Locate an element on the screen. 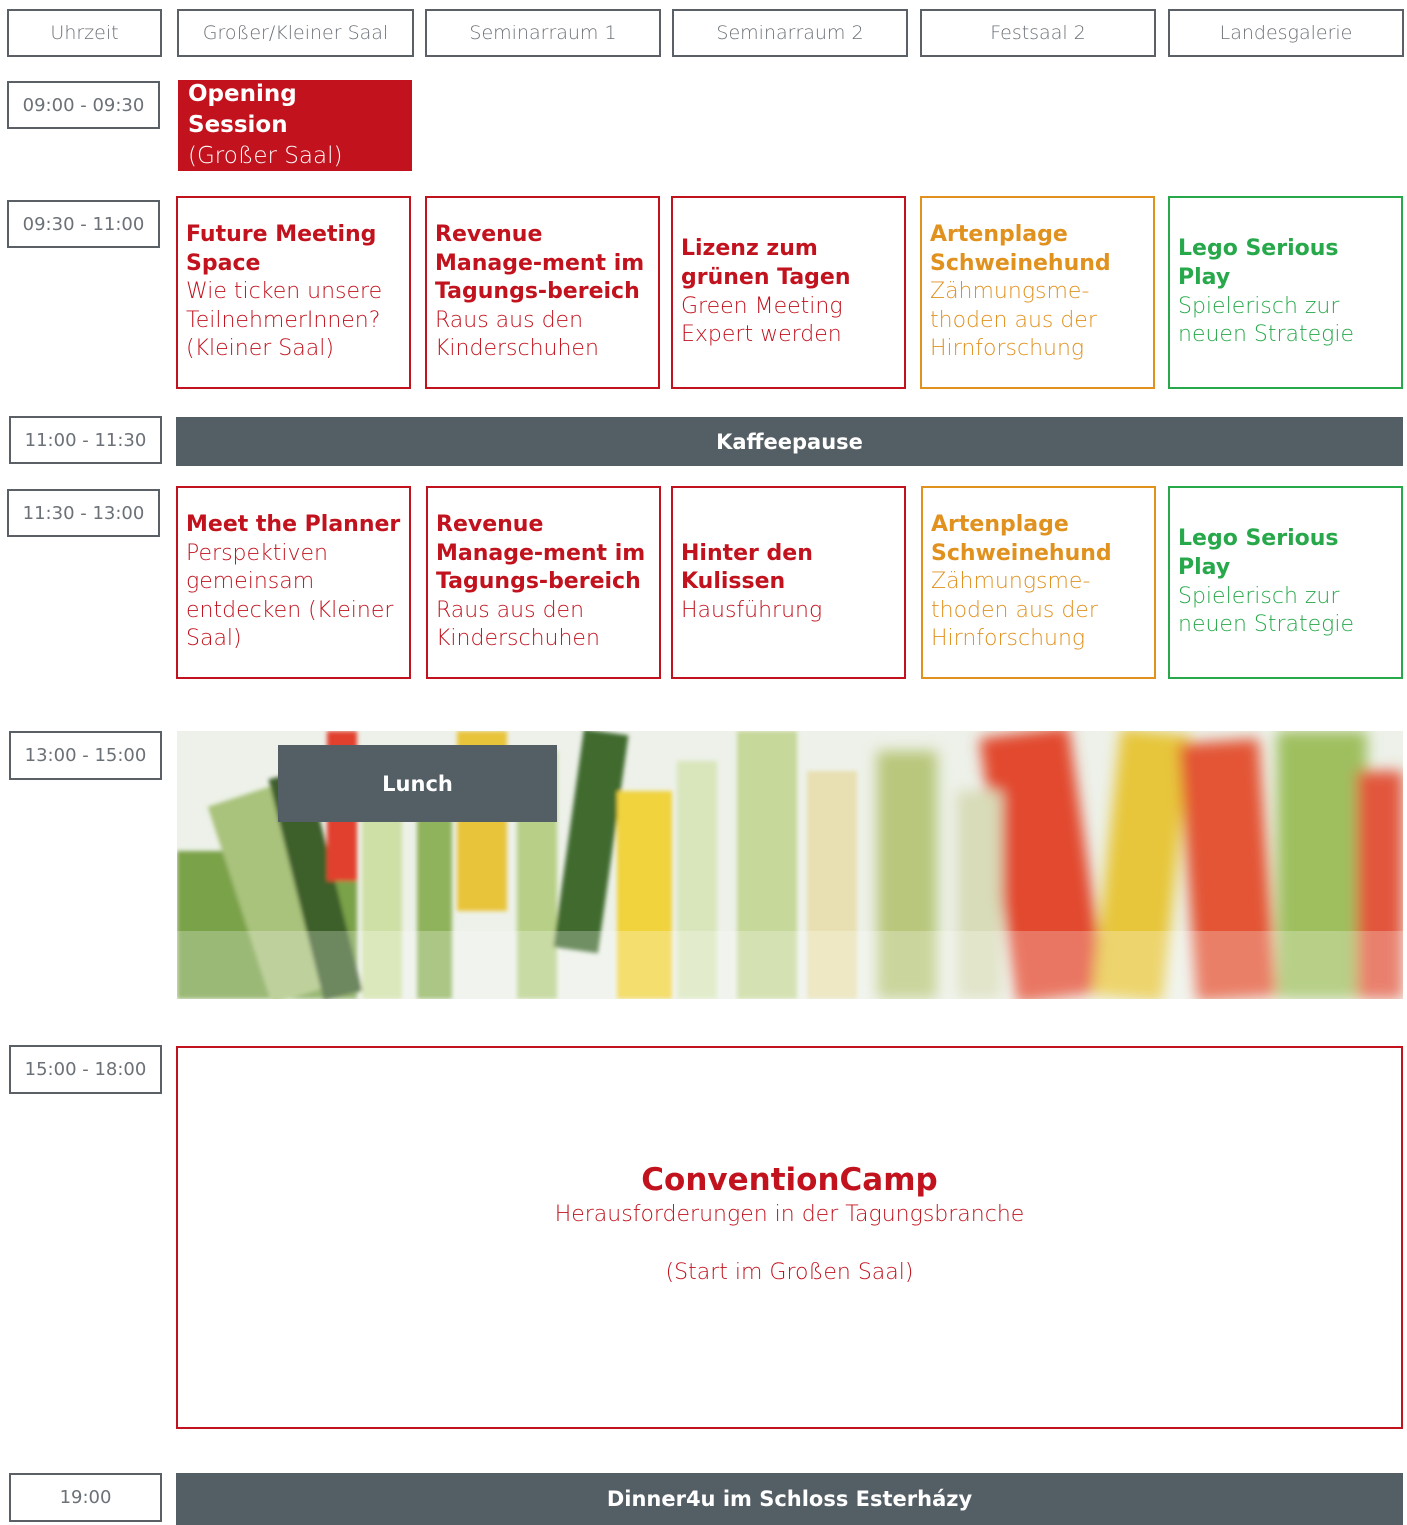 The height and width of the screenshot is (1525, 1407). header-seminarraum-2: Seminarraum 2 is located at coordinates (790, 33).